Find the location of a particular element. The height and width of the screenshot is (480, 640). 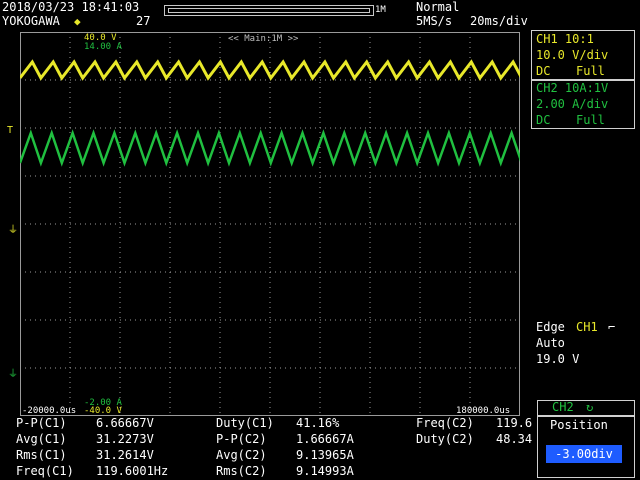

measurement-label: P-P(C2) is located at coordinates (241, 439).